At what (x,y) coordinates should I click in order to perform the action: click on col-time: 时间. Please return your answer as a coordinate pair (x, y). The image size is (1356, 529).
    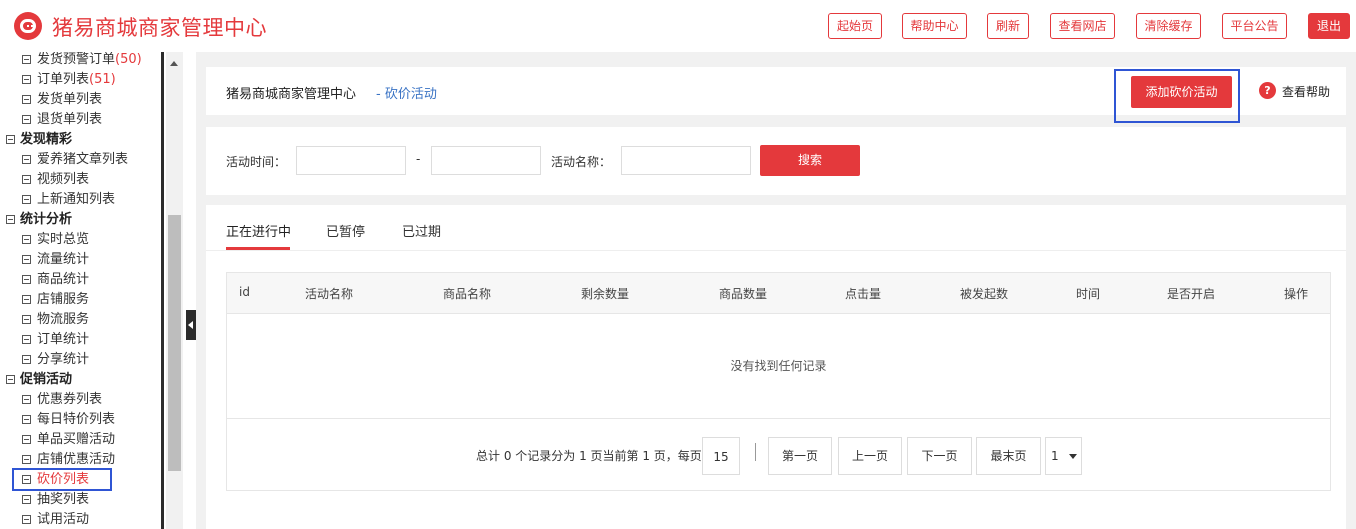
    Looking at the image, I should click on (1088, 294).